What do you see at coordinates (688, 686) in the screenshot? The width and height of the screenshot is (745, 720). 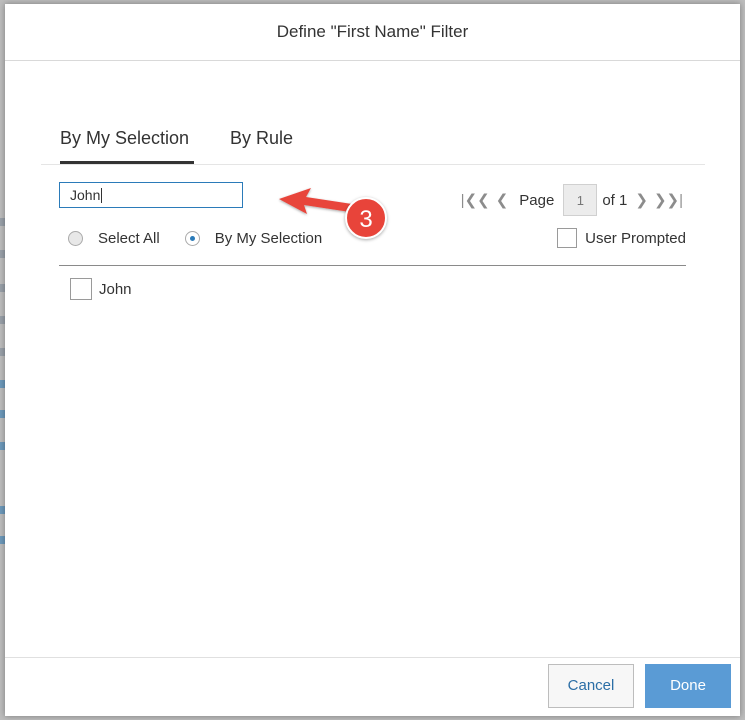 I see `done-button: Done` at bounding box center [688, 686].